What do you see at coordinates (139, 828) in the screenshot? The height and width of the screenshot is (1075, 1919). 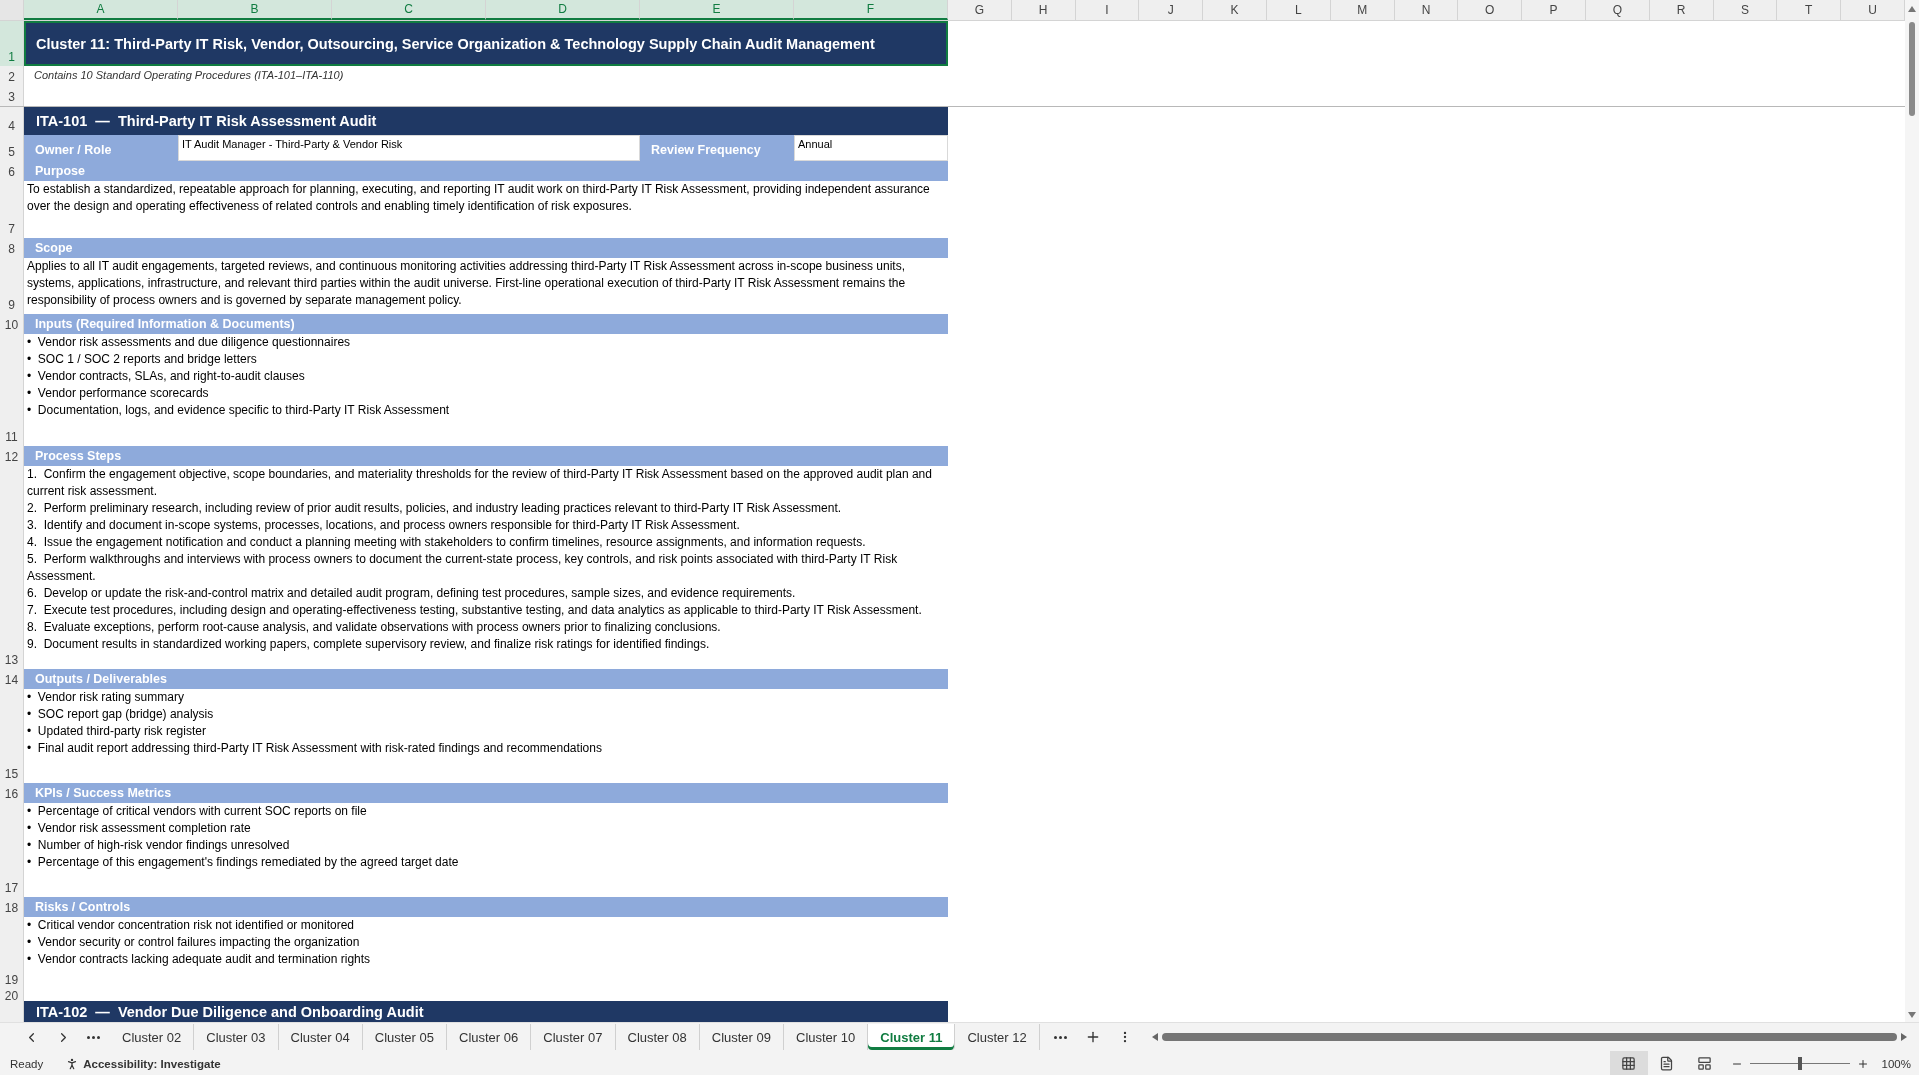 I see `list-item: • Vendor risk assessment completion rate` at bounding box center [139, 828].